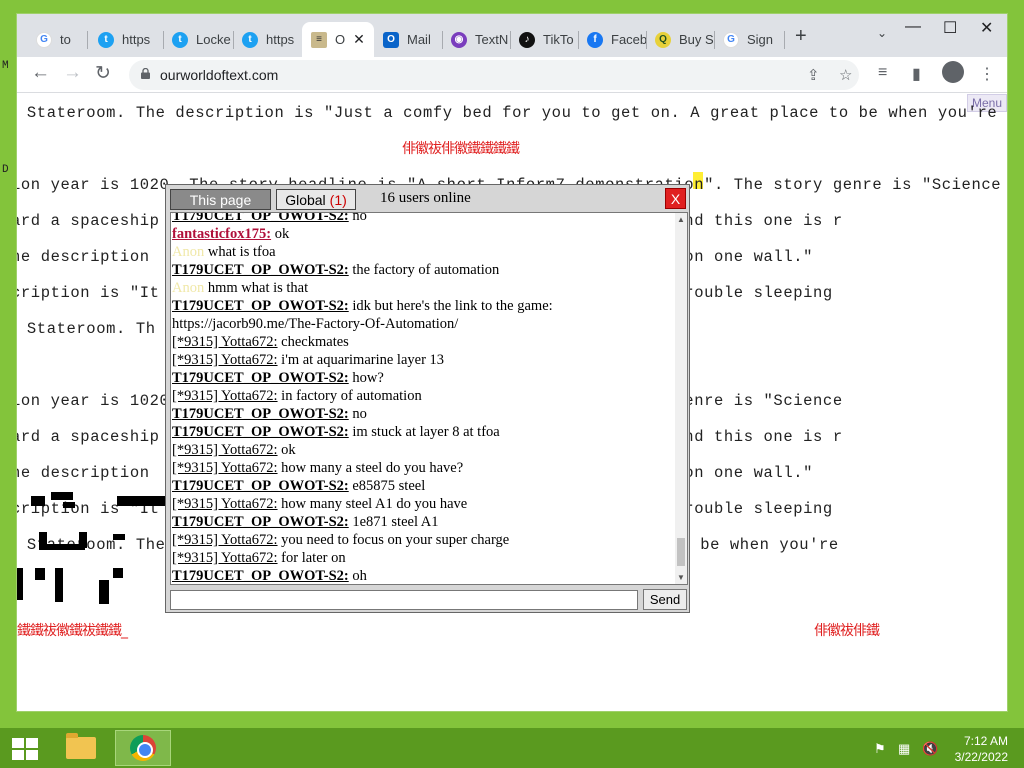 This screenshot has width=1024, height=768. Describe the element at coordinates (305, 199) in the screenshot. I see `chat-tab-global-label: Global` at that location.